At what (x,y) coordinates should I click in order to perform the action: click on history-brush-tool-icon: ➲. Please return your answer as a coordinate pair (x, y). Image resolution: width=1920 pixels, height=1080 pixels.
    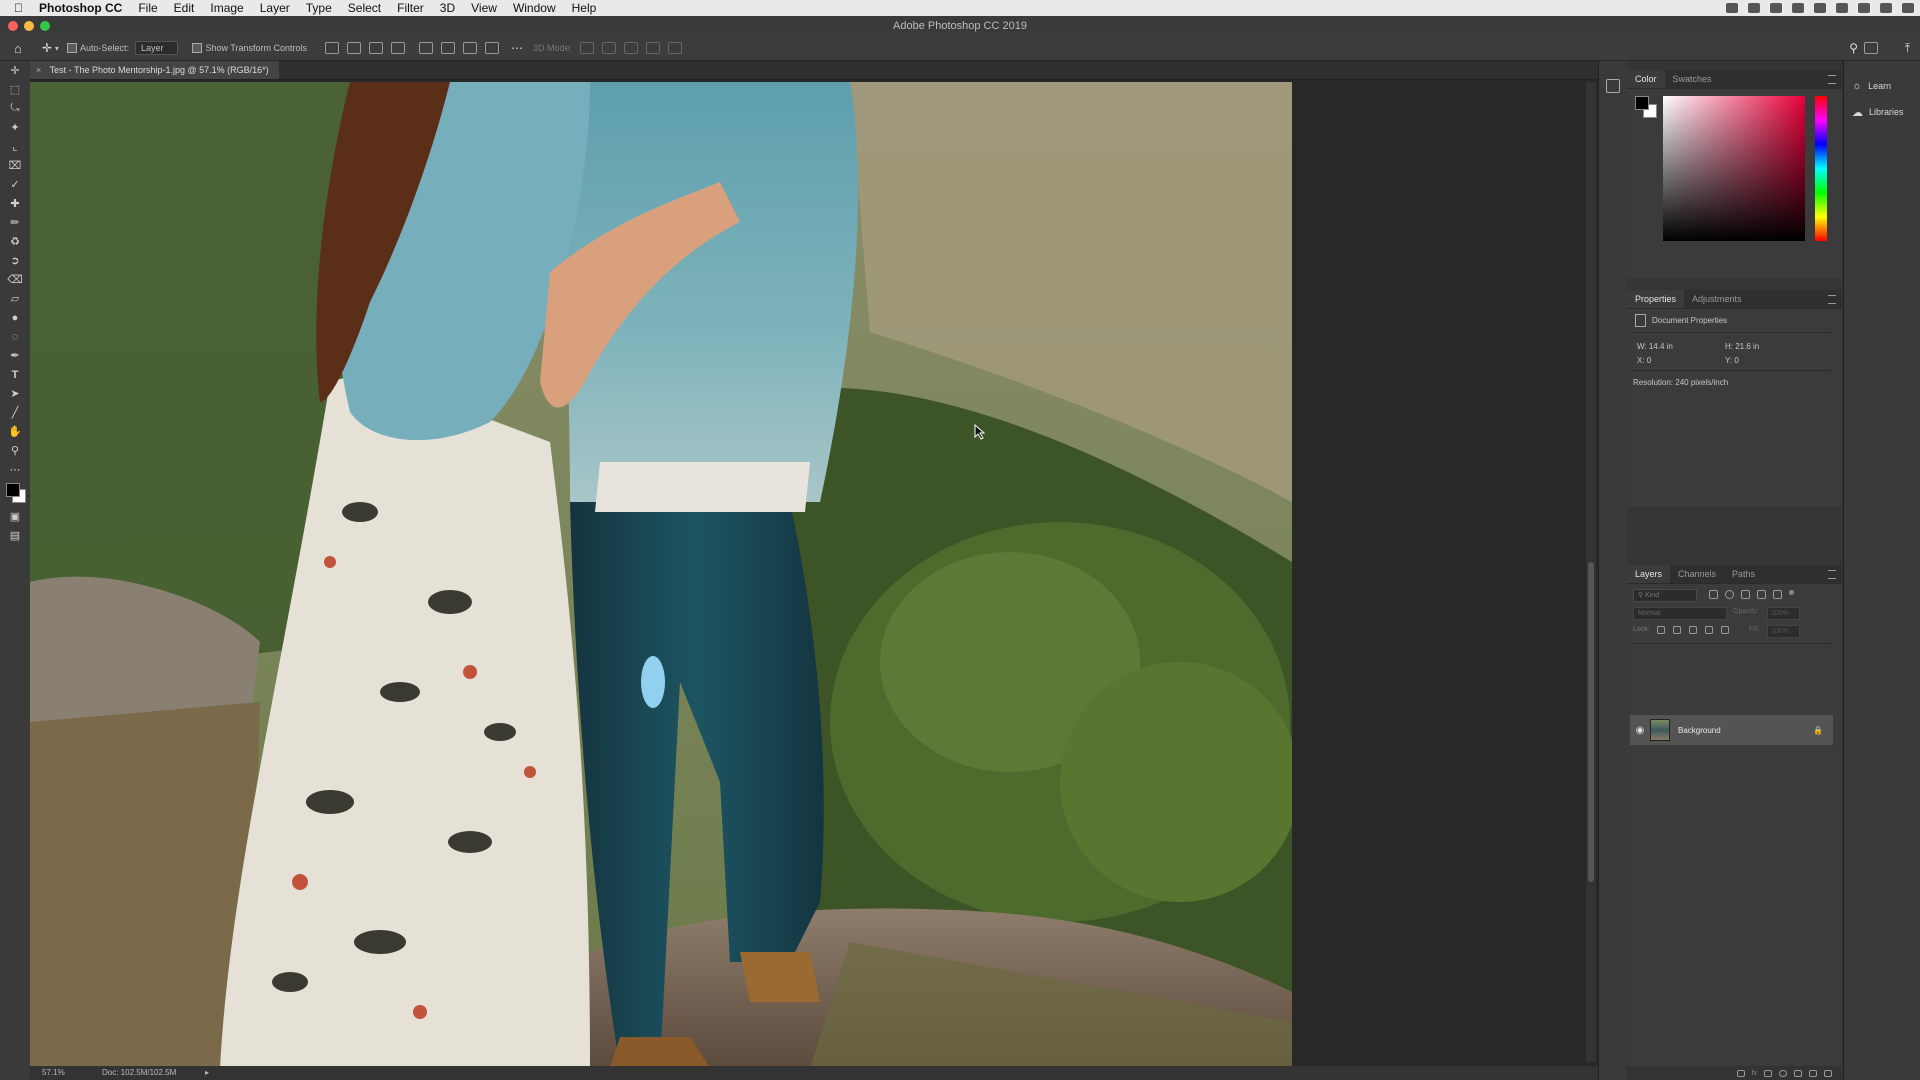
    Looking at the image, I should click on (15, 260).